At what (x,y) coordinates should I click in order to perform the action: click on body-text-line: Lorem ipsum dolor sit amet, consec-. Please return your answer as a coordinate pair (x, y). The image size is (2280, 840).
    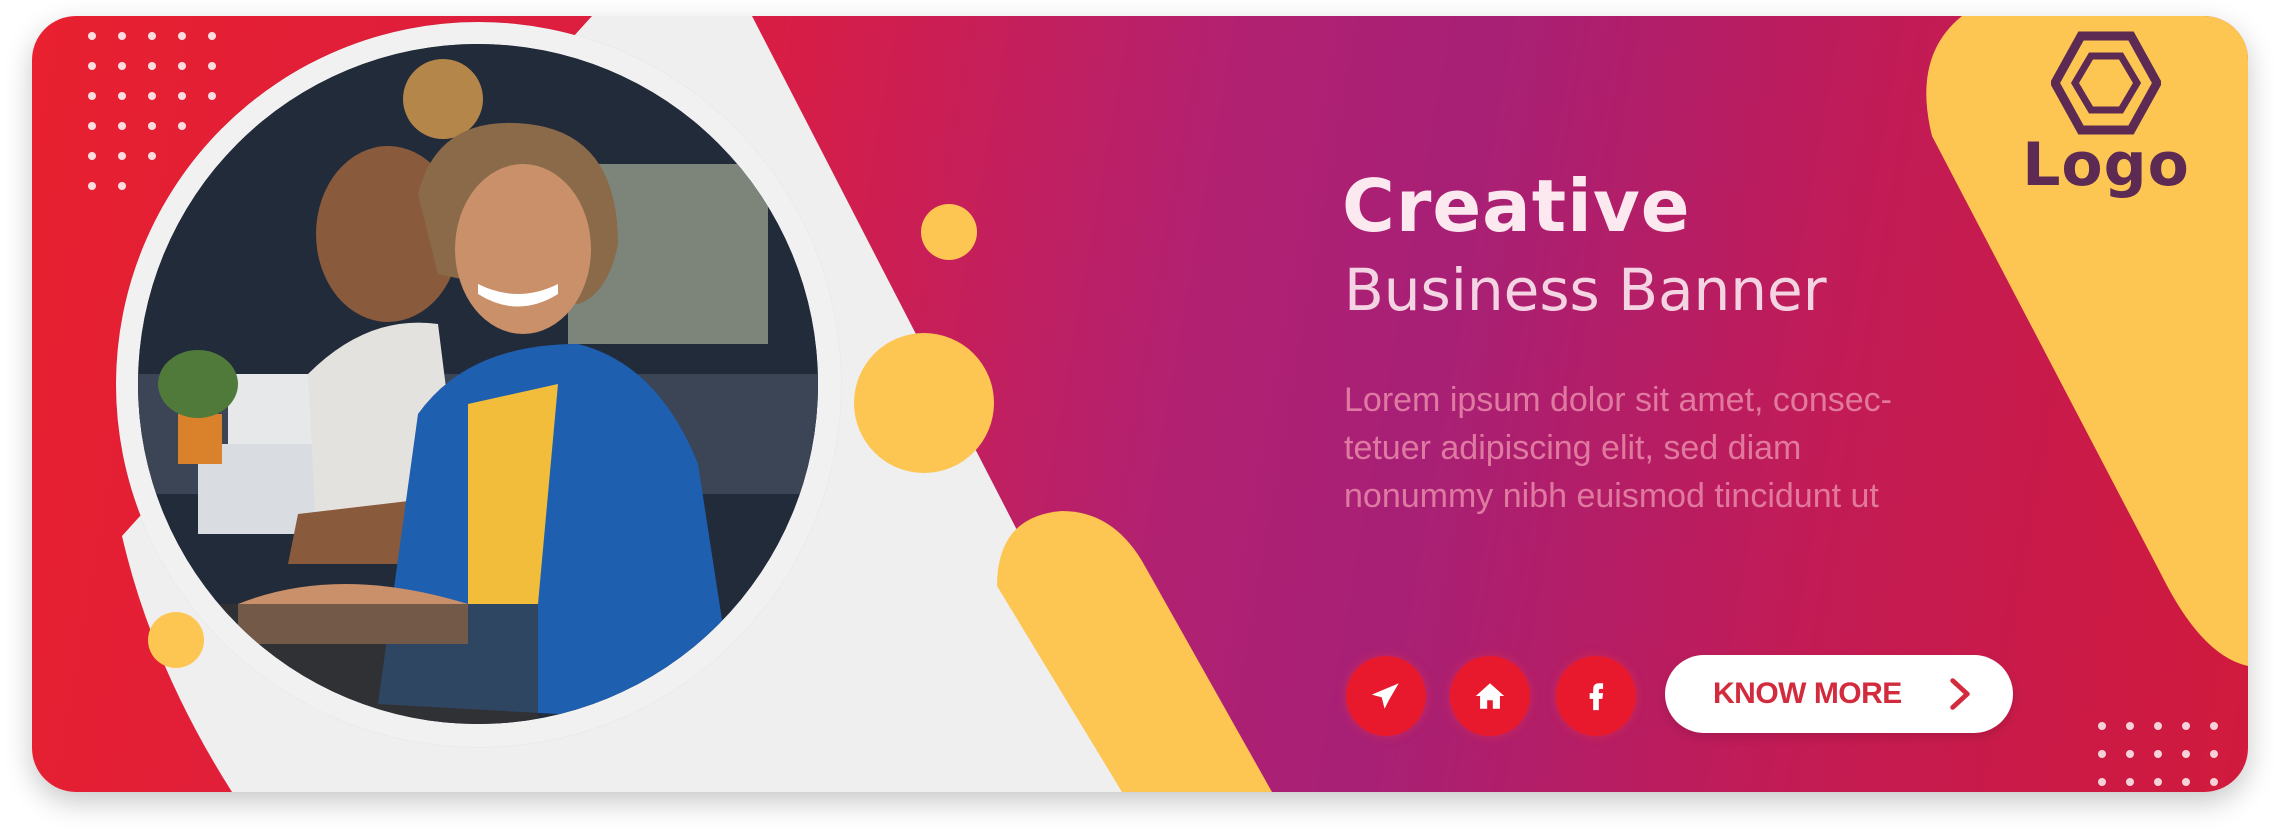
    Looking at the image, I should click on (1618, 400).